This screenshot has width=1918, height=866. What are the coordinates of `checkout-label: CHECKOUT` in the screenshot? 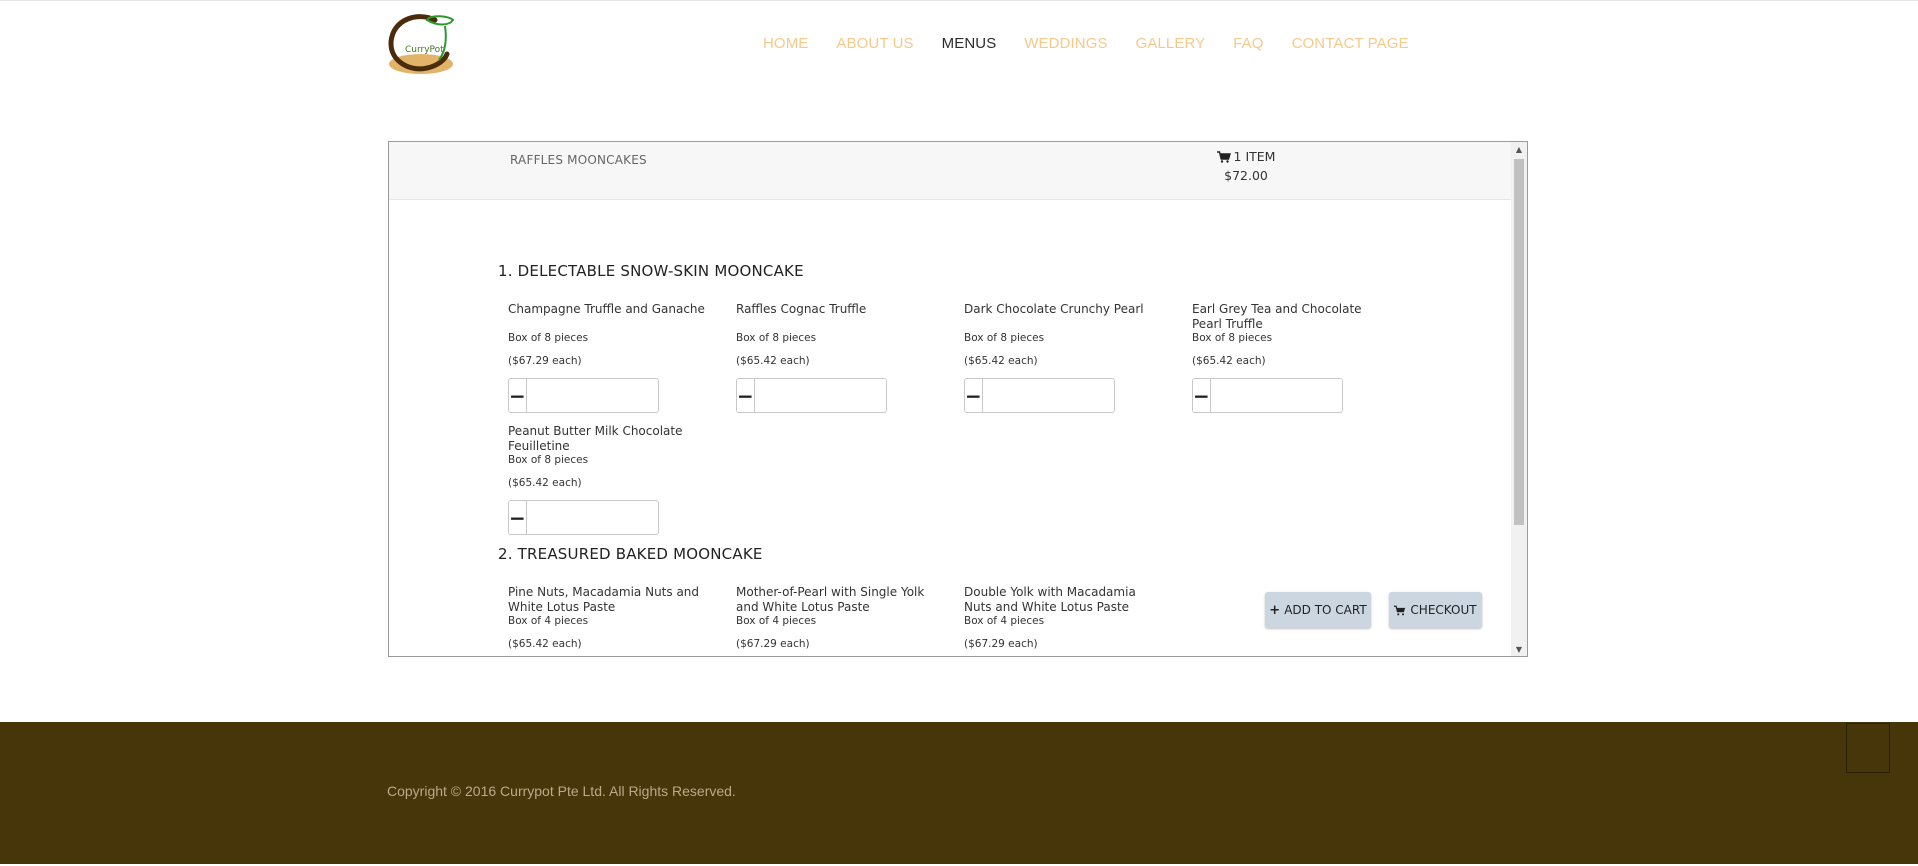 It's located at (1443, 610).